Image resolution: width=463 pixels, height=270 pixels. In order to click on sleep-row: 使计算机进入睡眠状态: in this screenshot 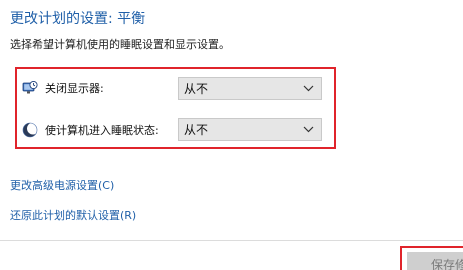, I will do `click(90, 130)`.